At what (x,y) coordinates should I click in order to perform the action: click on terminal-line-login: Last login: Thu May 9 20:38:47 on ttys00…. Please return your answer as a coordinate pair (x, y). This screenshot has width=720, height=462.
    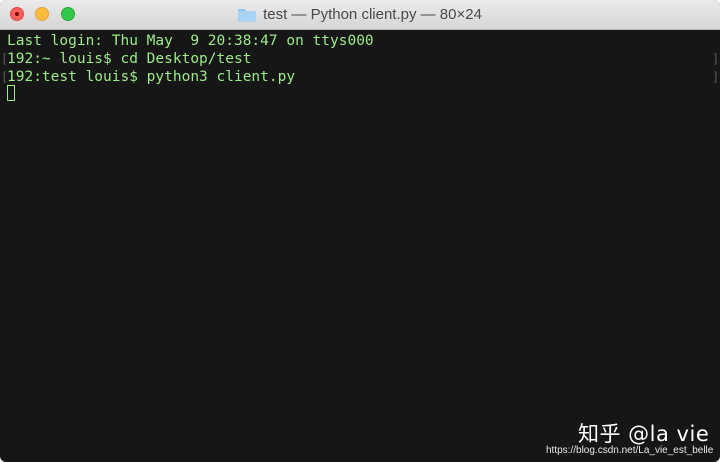
    Looking at the image, I should click on (190, 41).